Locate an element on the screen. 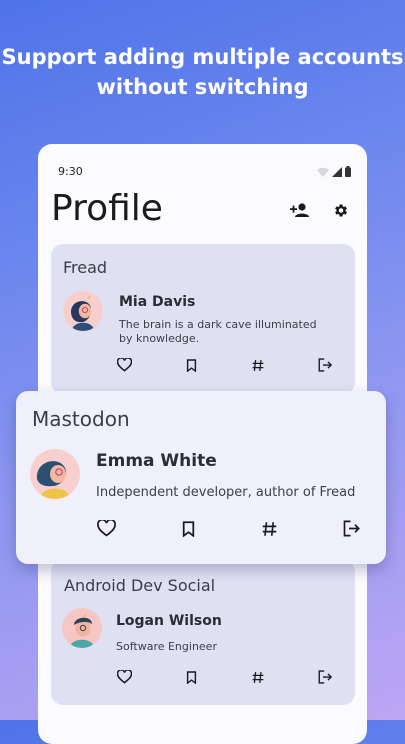 The image size is (405, 744). bio-line: The brain is a dark cave illuminated is located at coordinates (218, 324).